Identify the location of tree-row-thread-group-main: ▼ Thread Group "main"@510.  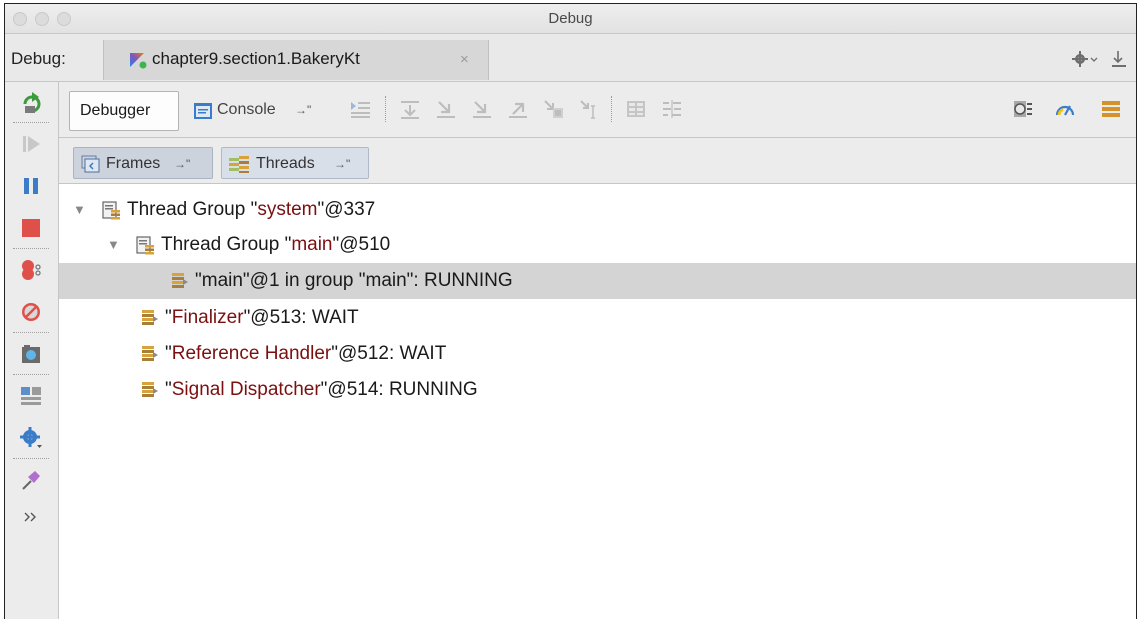
(597, 245).